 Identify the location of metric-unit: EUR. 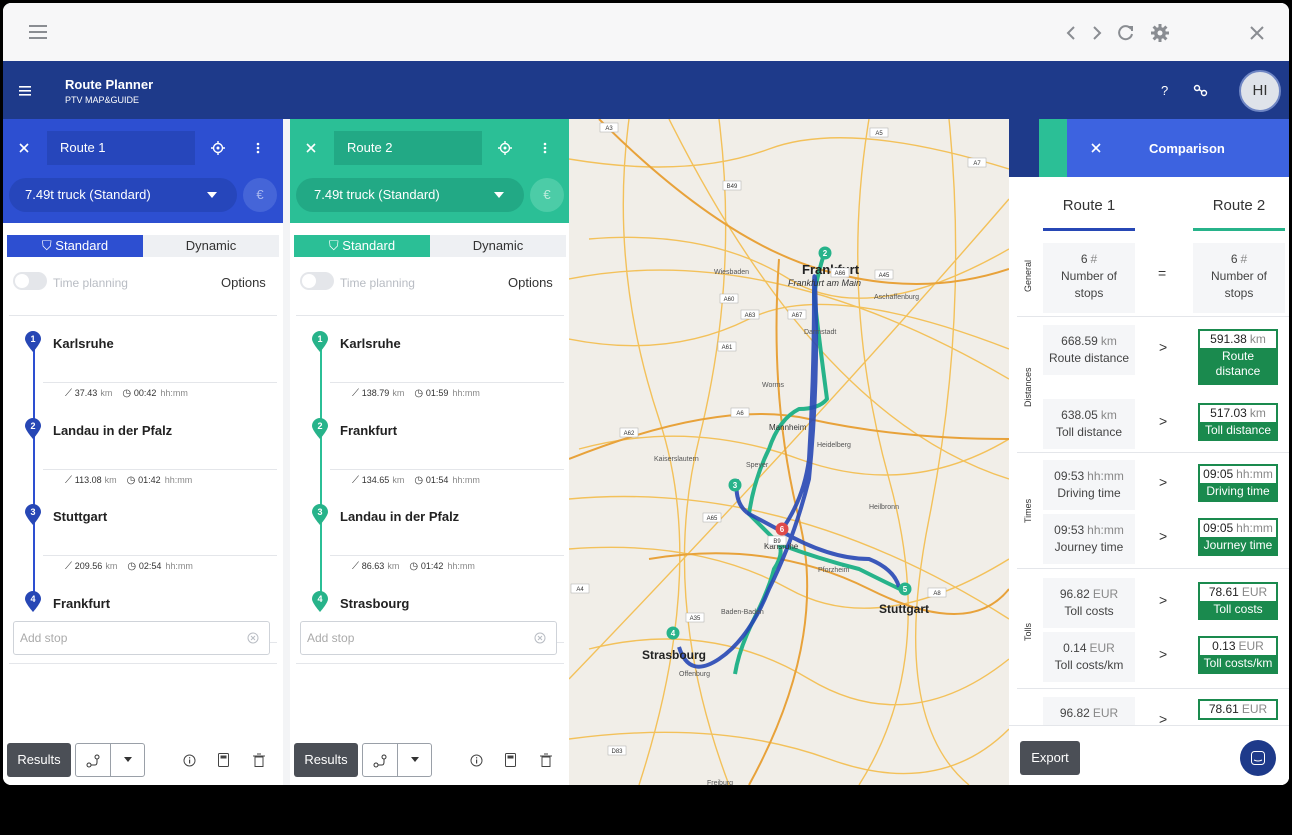
(1251, 646).